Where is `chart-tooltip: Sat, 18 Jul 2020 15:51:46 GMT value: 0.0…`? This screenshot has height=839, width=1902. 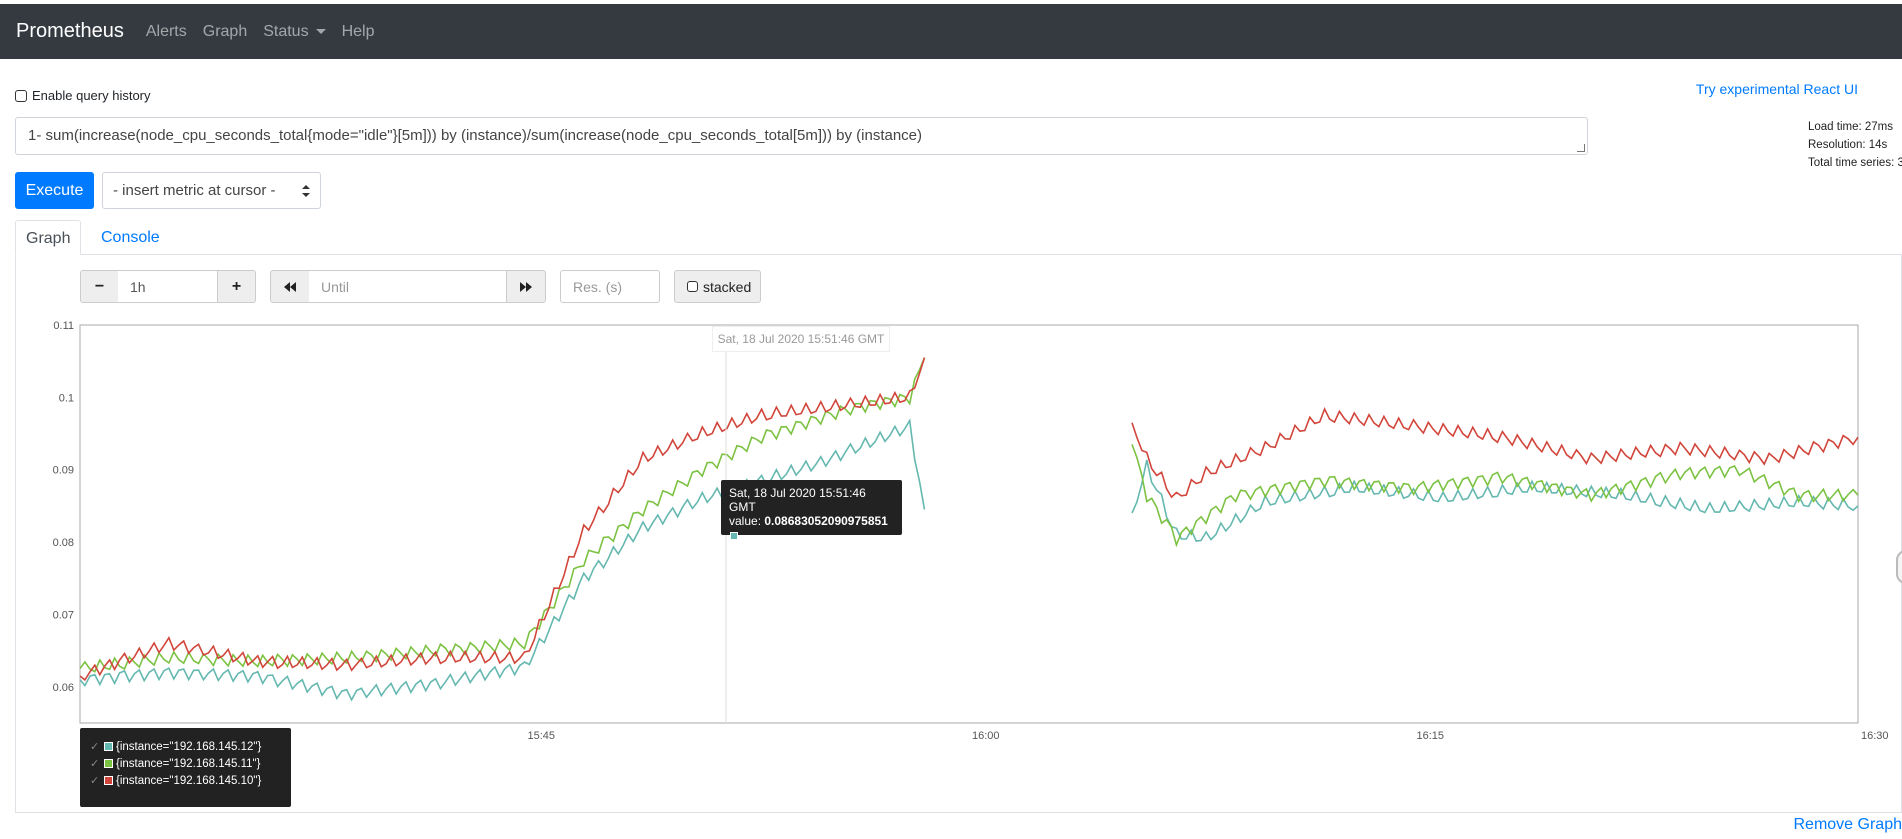 chart-tooltip: Sat, 18 Jul 2020 15:51:46 GMT value: 0.0… is located at coordinates (811, 518).